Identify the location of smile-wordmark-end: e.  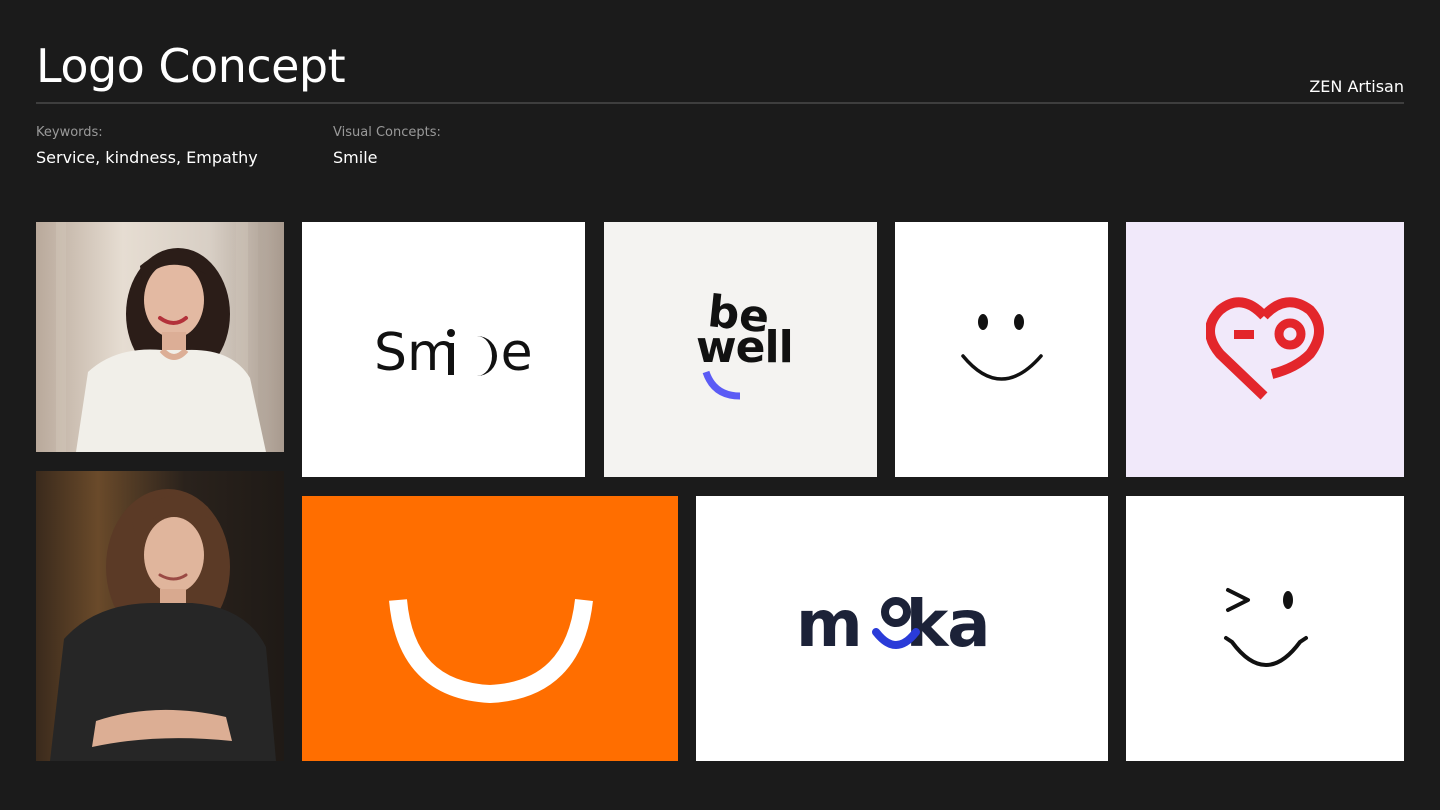
(516, 353).